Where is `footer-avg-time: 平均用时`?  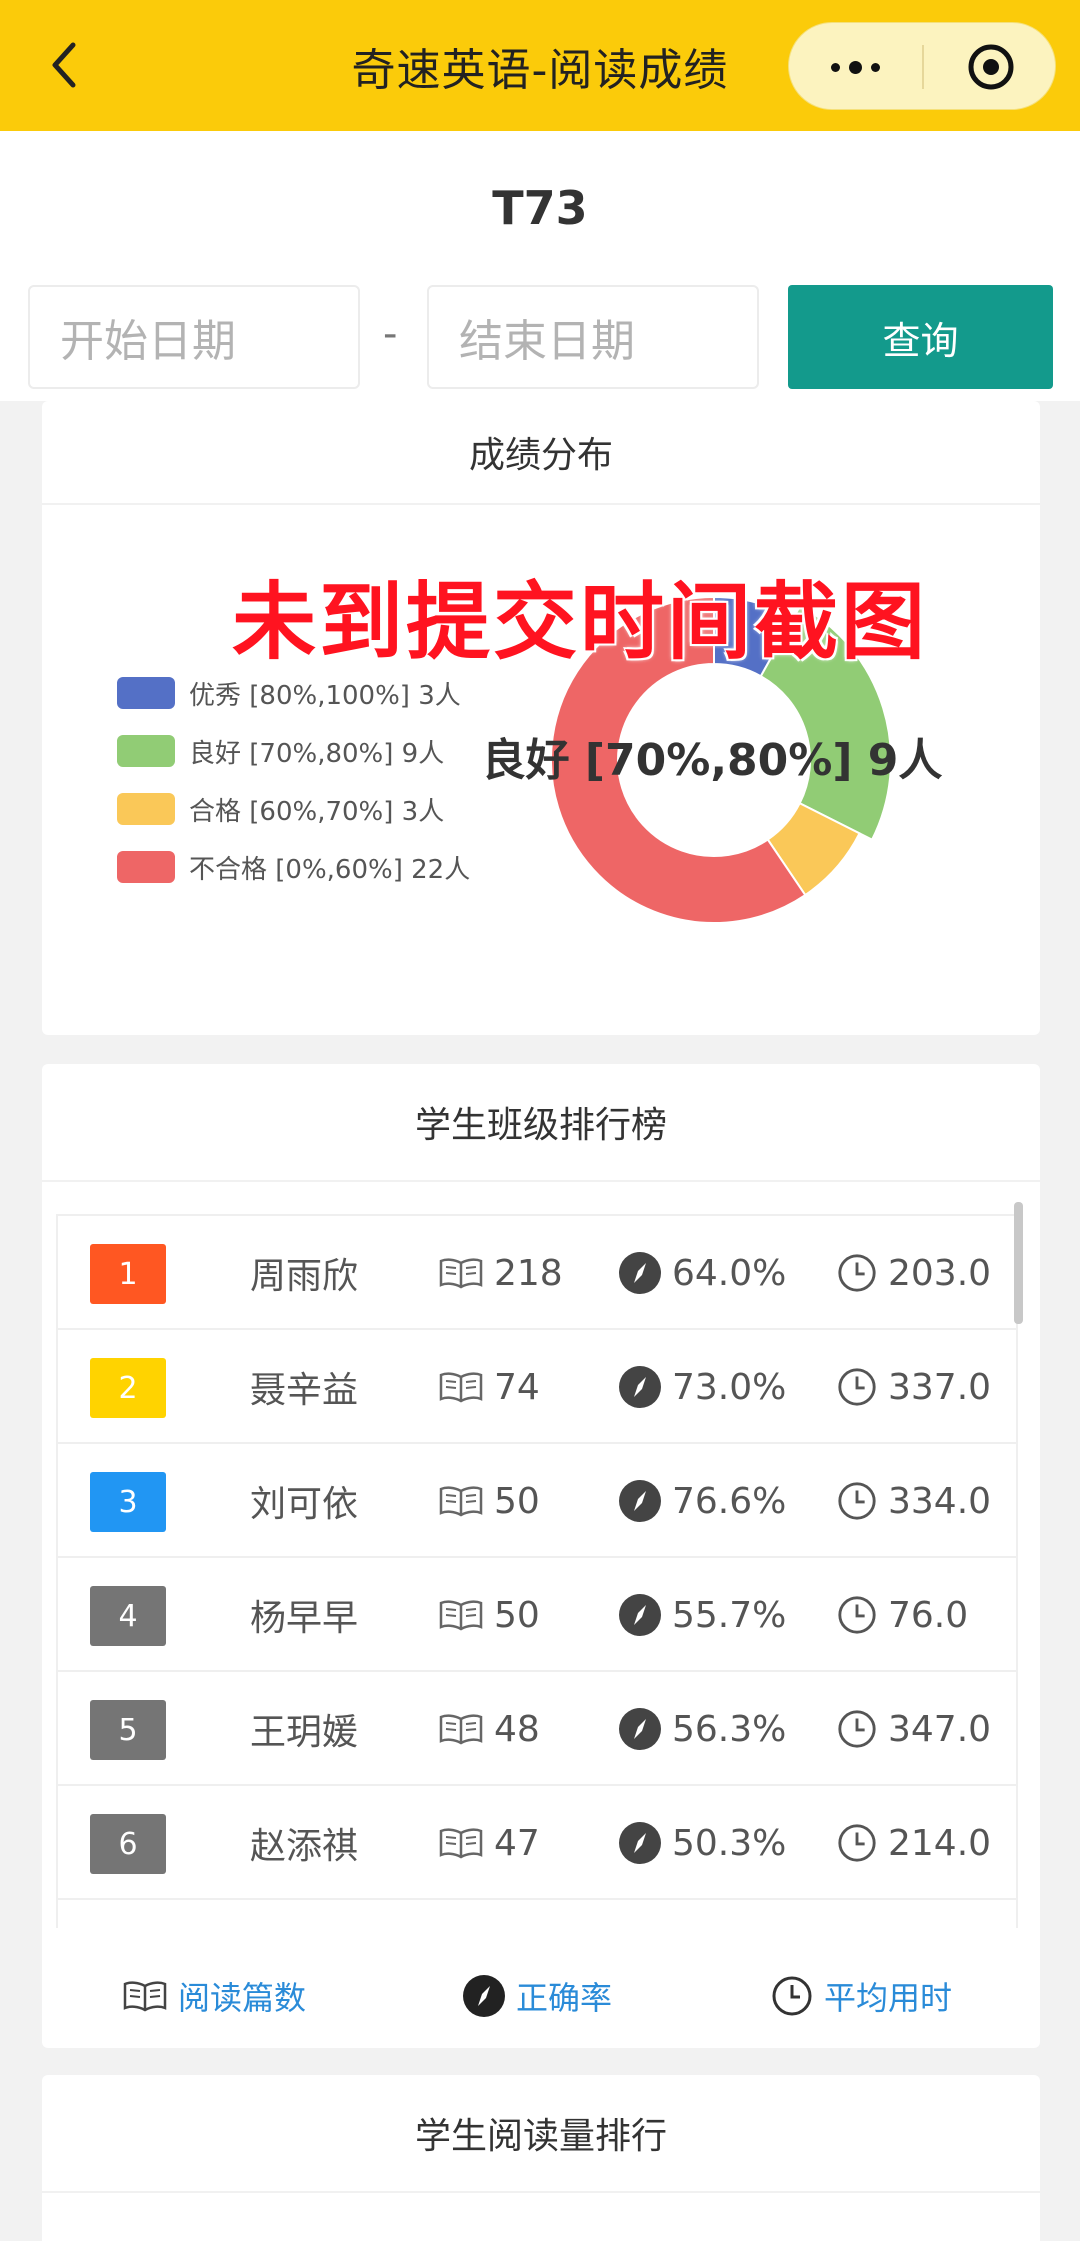
footer-avg-time: 平均用时 is located at coordinates (861, 1996).